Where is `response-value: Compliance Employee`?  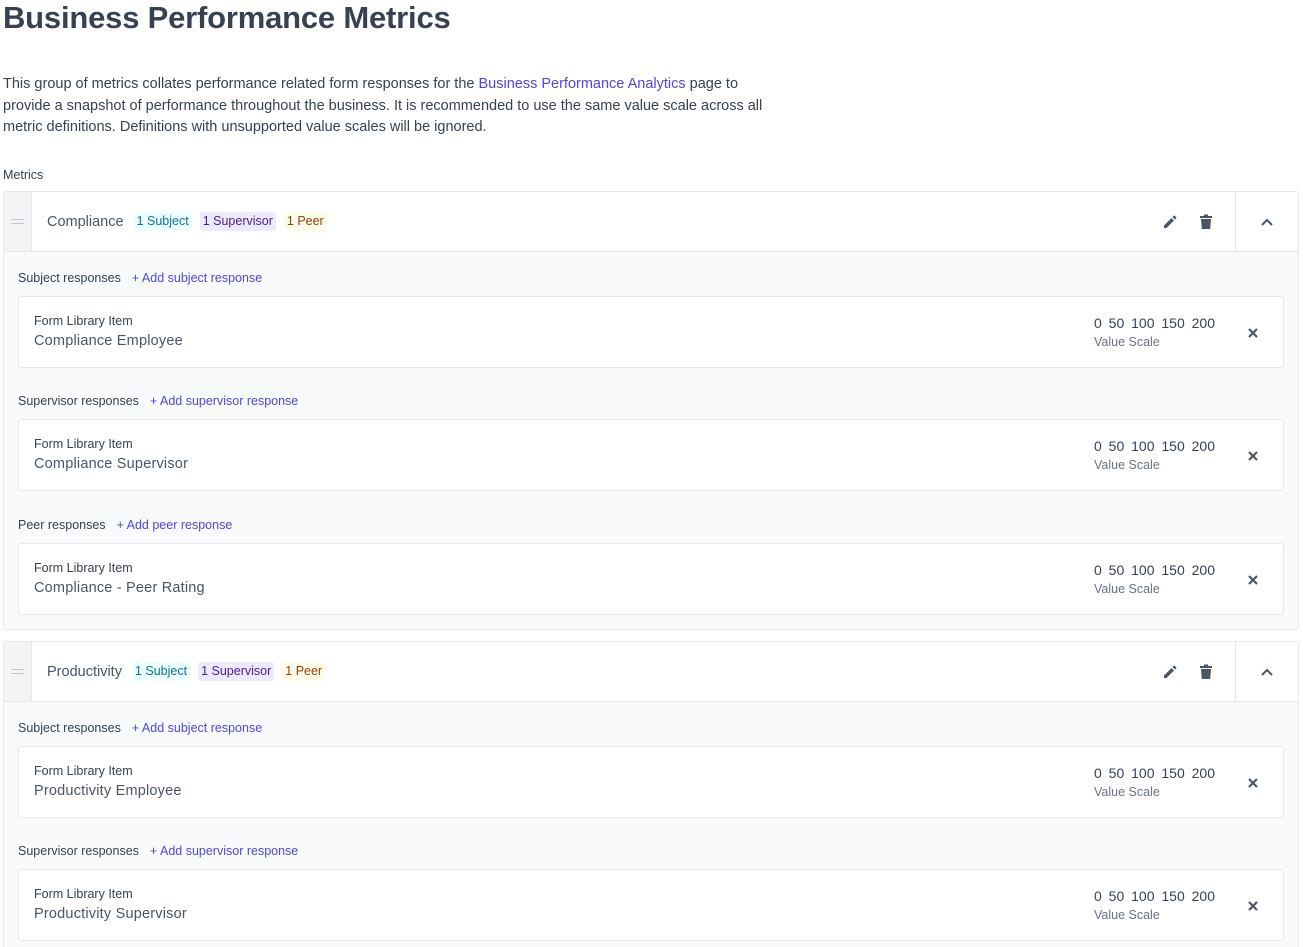 response-value: Compliance Employee is located at coordinates (108, 340).